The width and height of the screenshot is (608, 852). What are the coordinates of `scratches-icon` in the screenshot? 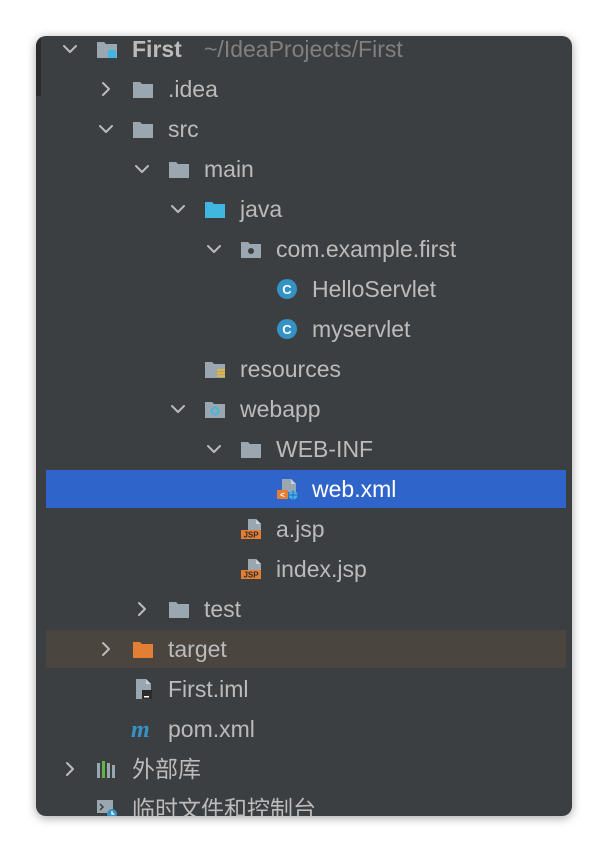 It's located at (107, 807).